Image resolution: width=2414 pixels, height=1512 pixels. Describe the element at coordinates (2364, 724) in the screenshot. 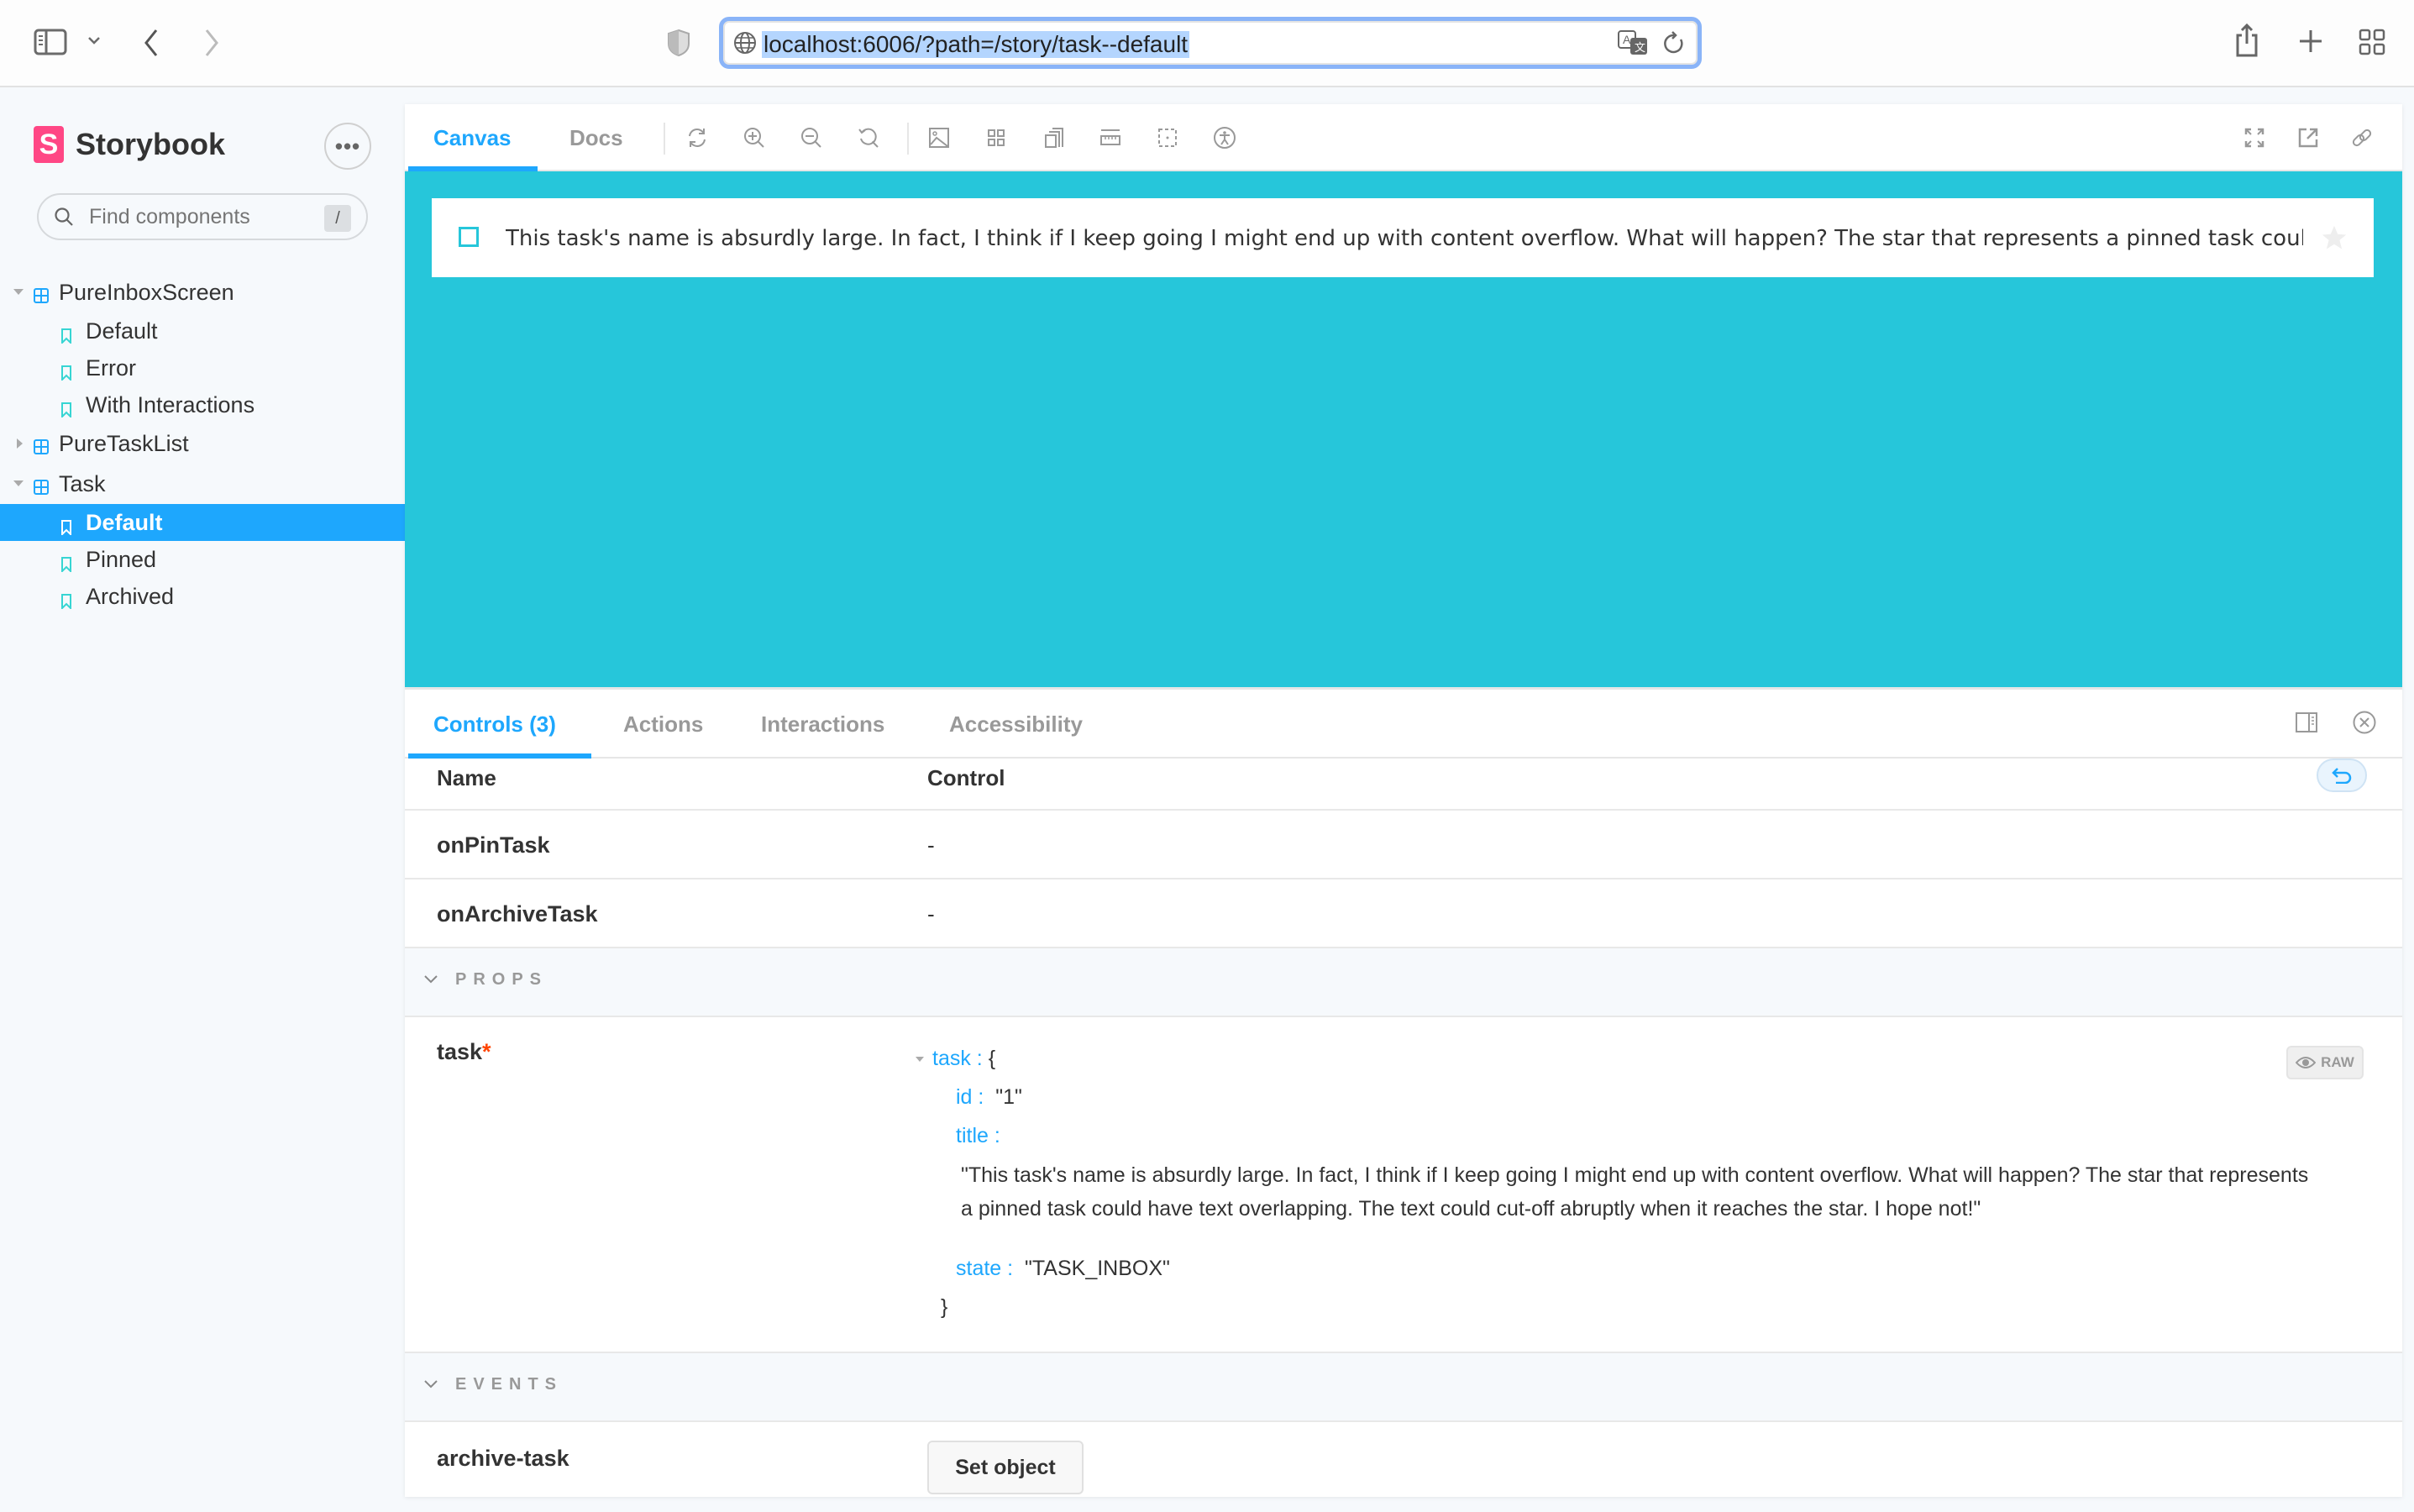

I see `close-panel-icon` at that location.